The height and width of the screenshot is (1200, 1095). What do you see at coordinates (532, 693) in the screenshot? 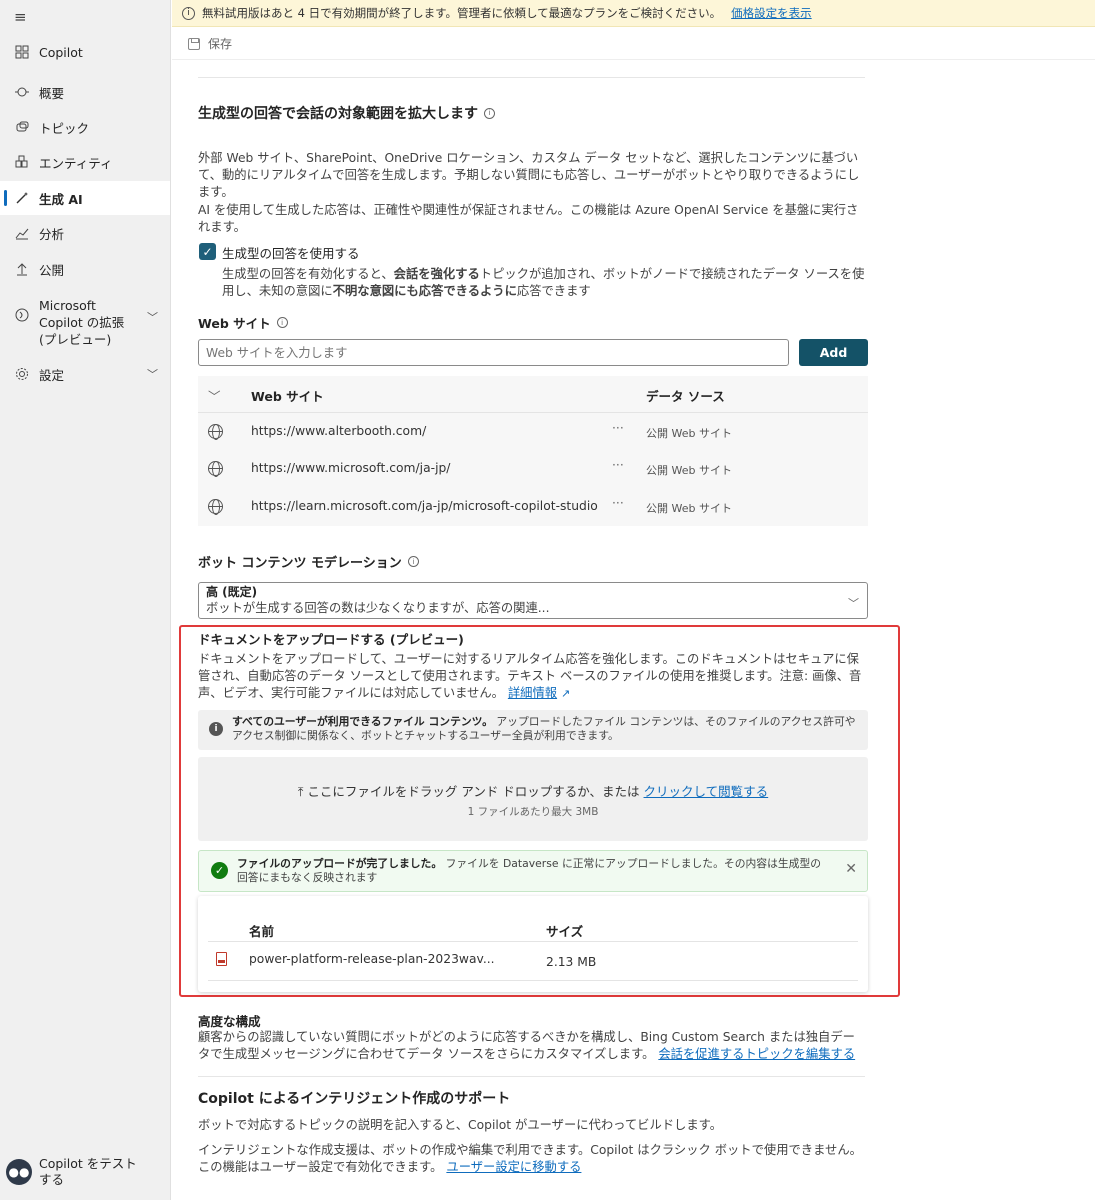
I see `learn-more-link: 詳細情報` at bounding box center [532, 693].